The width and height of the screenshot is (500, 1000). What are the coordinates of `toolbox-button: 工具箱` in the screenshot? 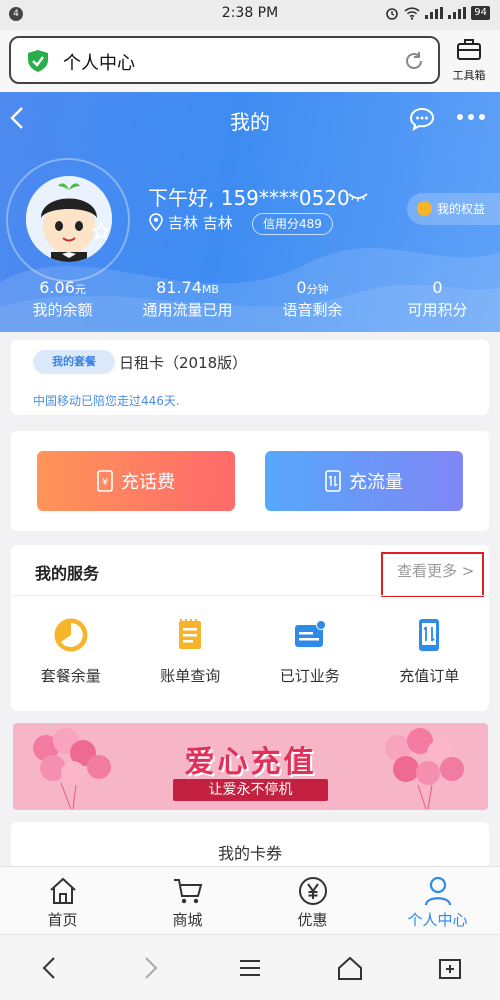 It's located at (469, 59).